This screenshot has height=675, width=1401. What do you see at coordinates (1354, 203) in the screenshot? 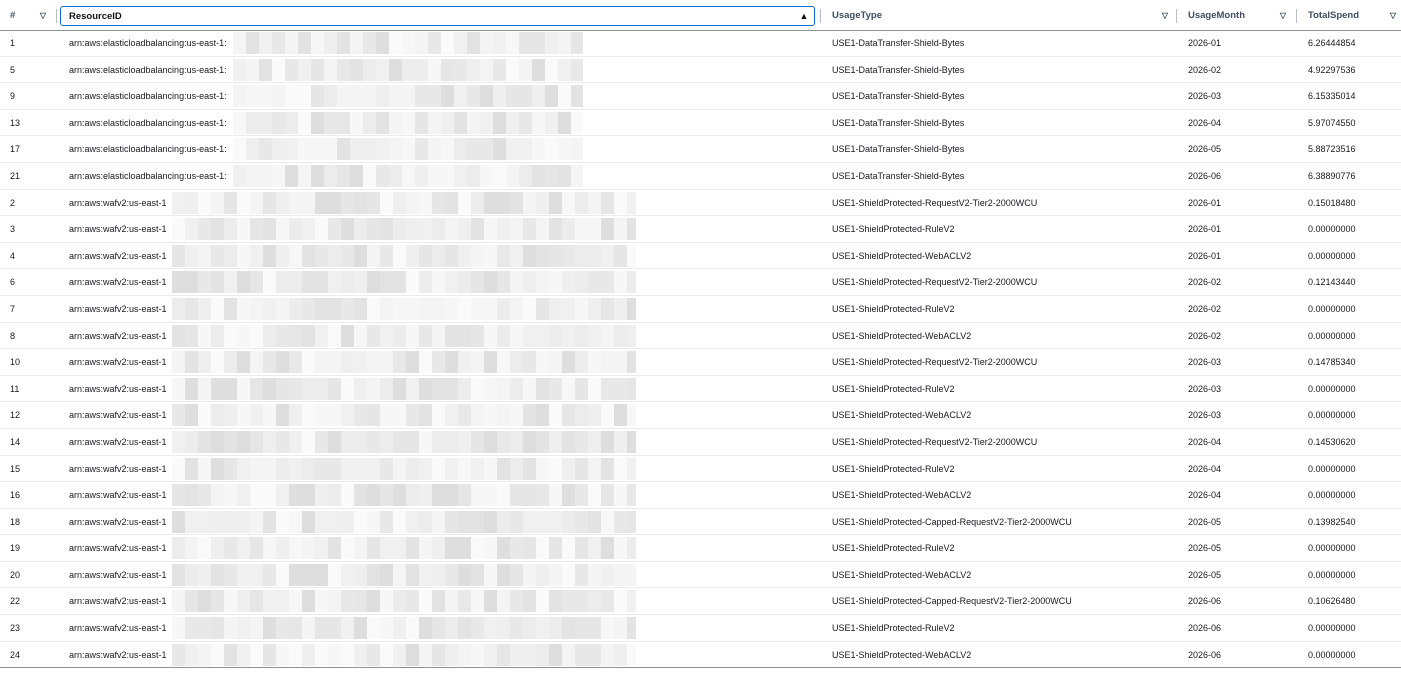
I see `cell-total-spend: 0.15018480` at bounding box center [1354, 203].